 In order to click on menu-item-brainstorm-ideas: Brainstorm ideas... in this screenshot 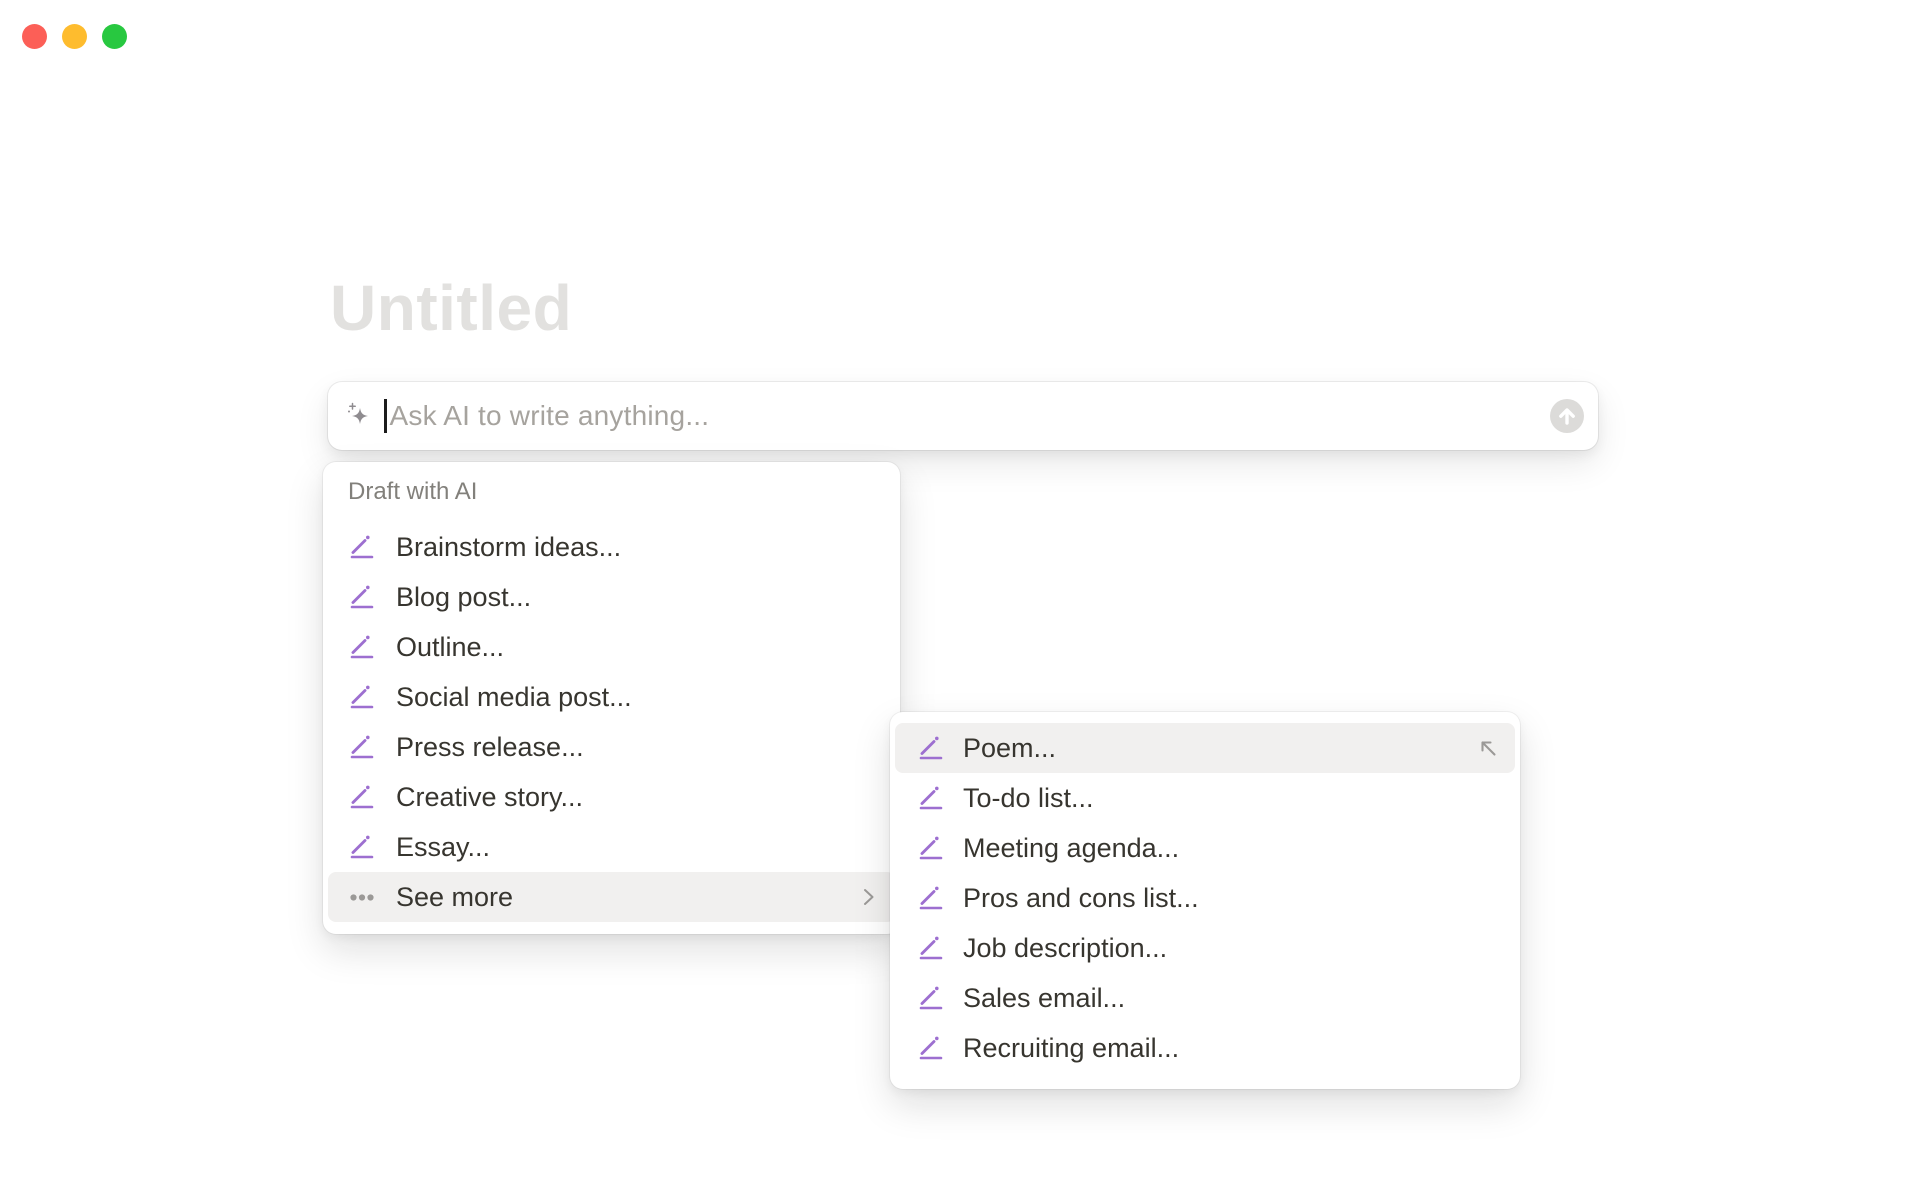, I will do `click(611, 547)`.